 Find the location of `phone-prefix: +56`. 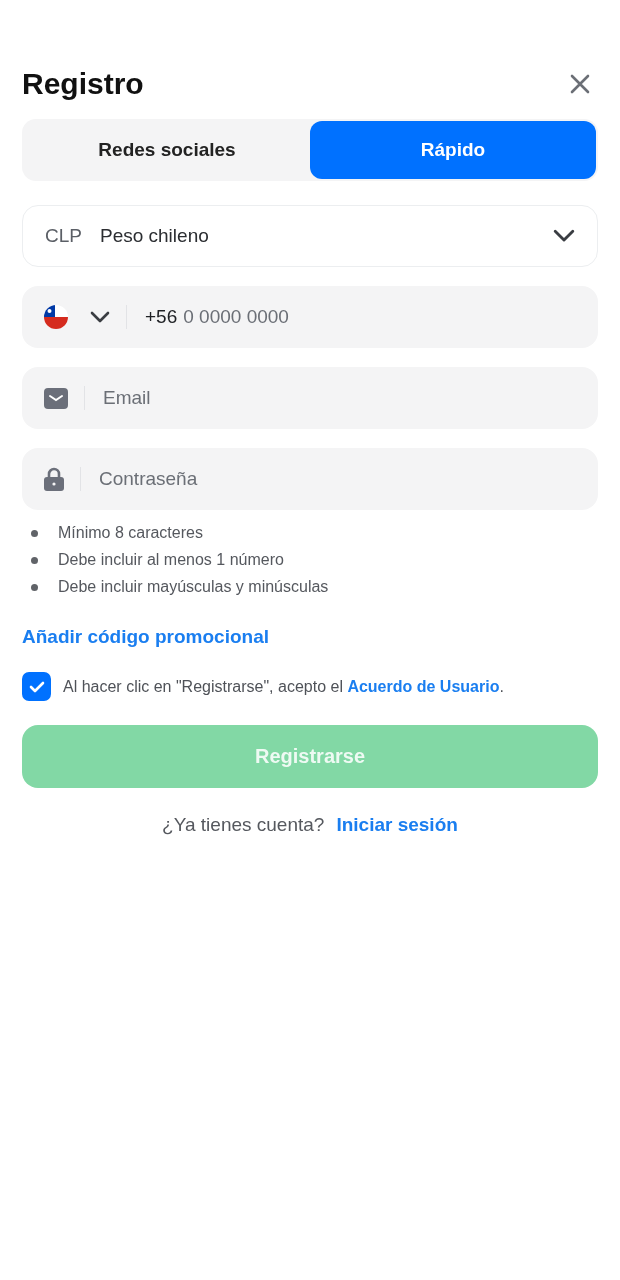

phone-prefix: +56 is located at coordinates (161, 317).